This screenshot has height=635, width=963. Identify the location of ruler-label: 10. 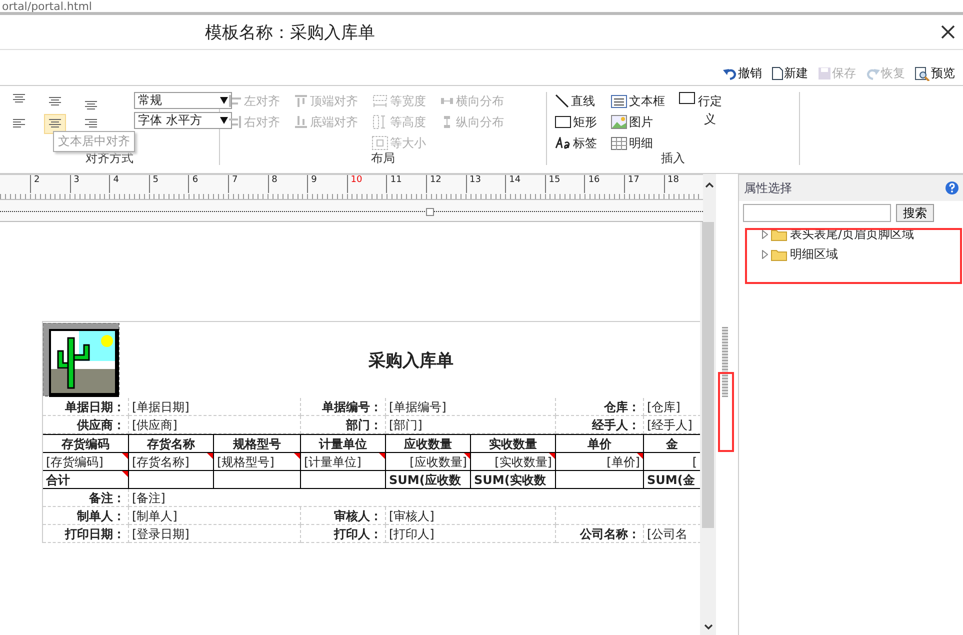
(366, 184).